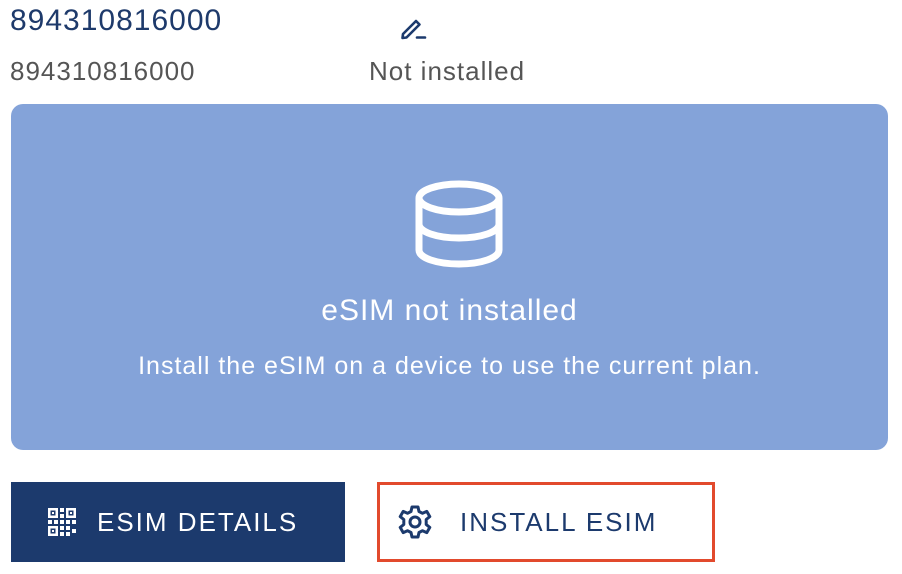 Image resolution: width=902 pixels, height=574 pixels. What do you see at coordinates (559, 521) in the screenshot?
I see `install-esim-label: INSTALL ESIM` at bounding box center [559, 521].